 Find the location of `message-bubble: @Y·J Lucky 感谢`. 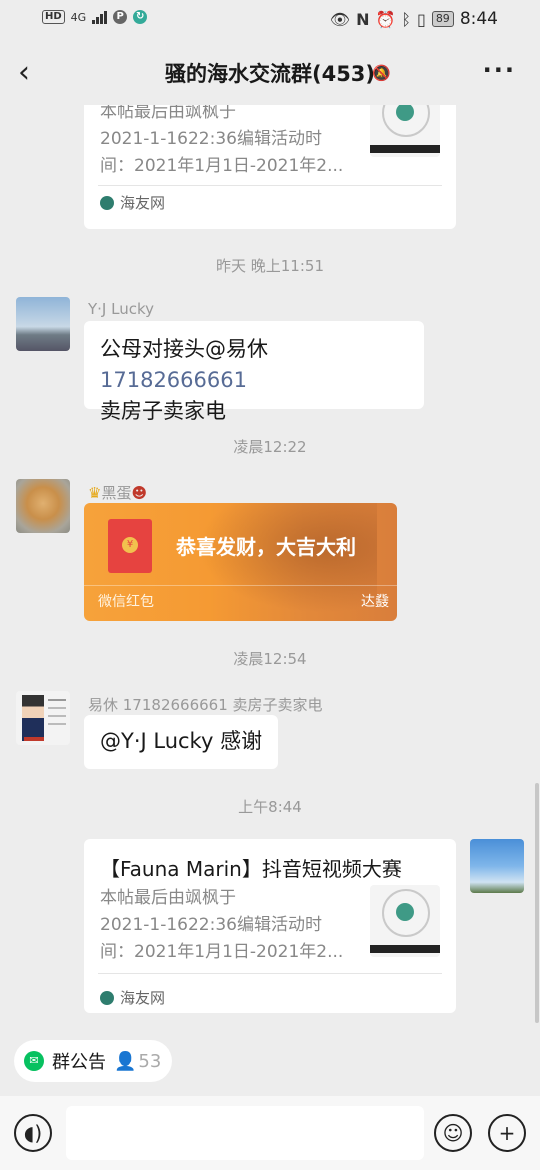

message-bubble: @Y·J Lucky 感谢 is located at coordinates (181, 742).